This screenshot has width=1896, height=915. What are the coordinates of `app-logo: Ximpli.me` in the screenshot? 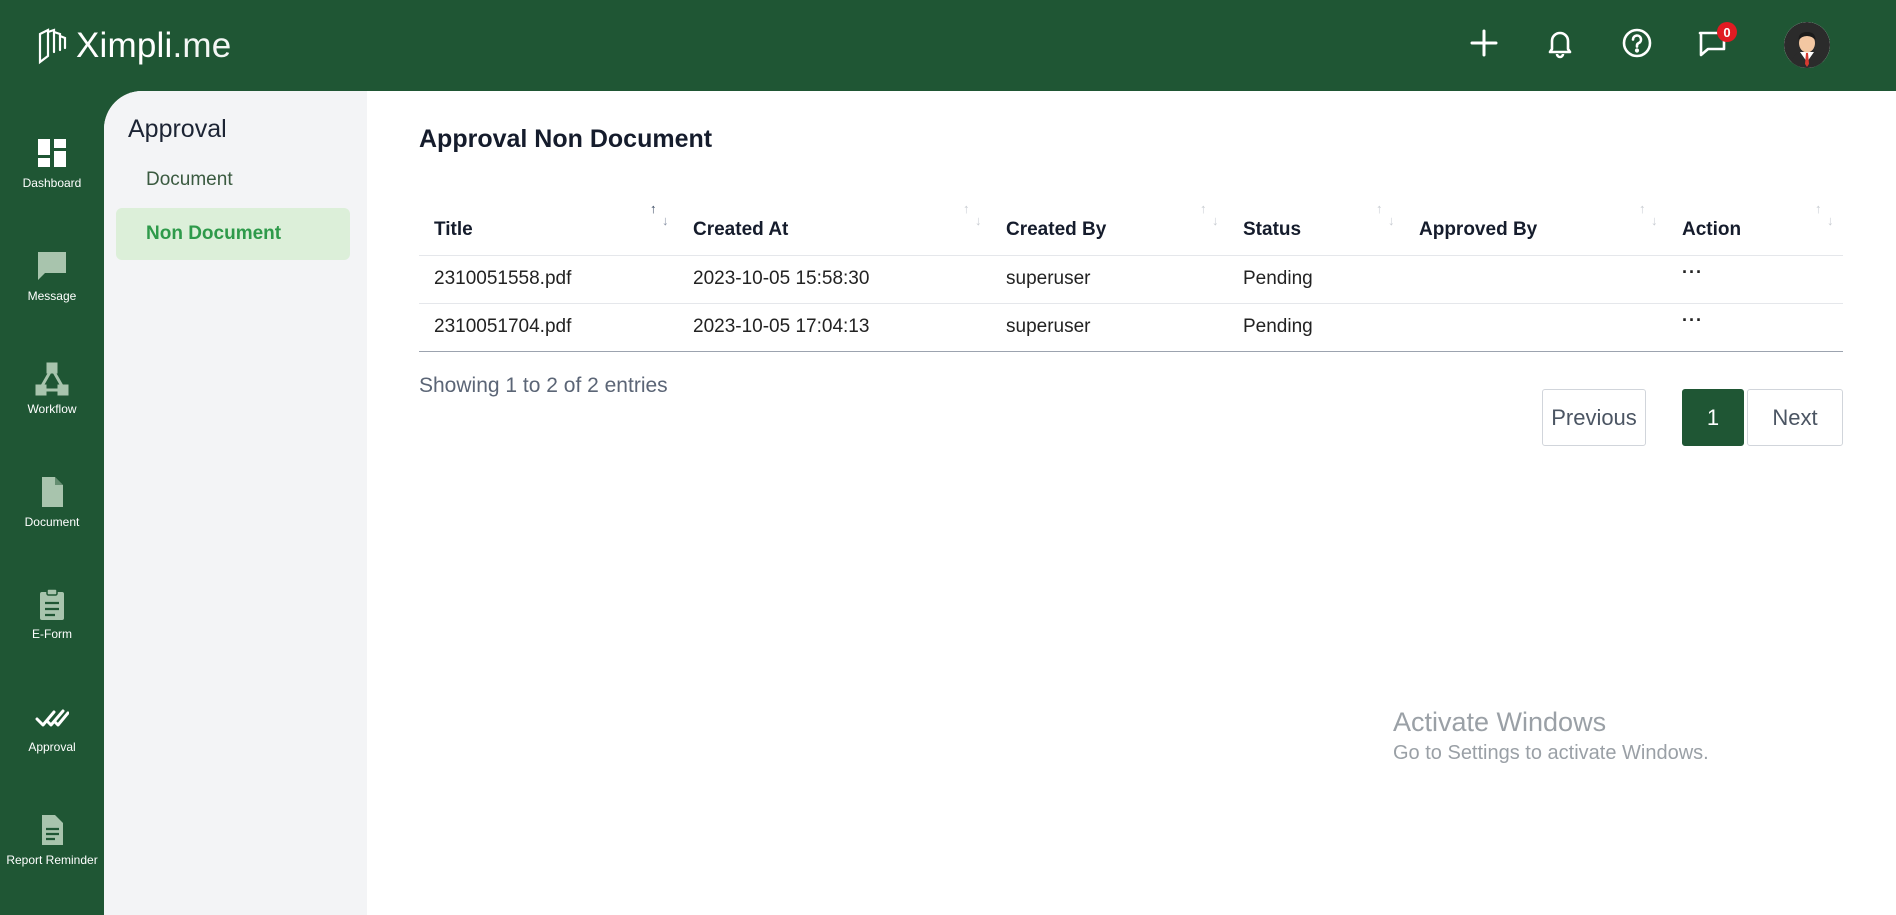 It's located at (132, 46).